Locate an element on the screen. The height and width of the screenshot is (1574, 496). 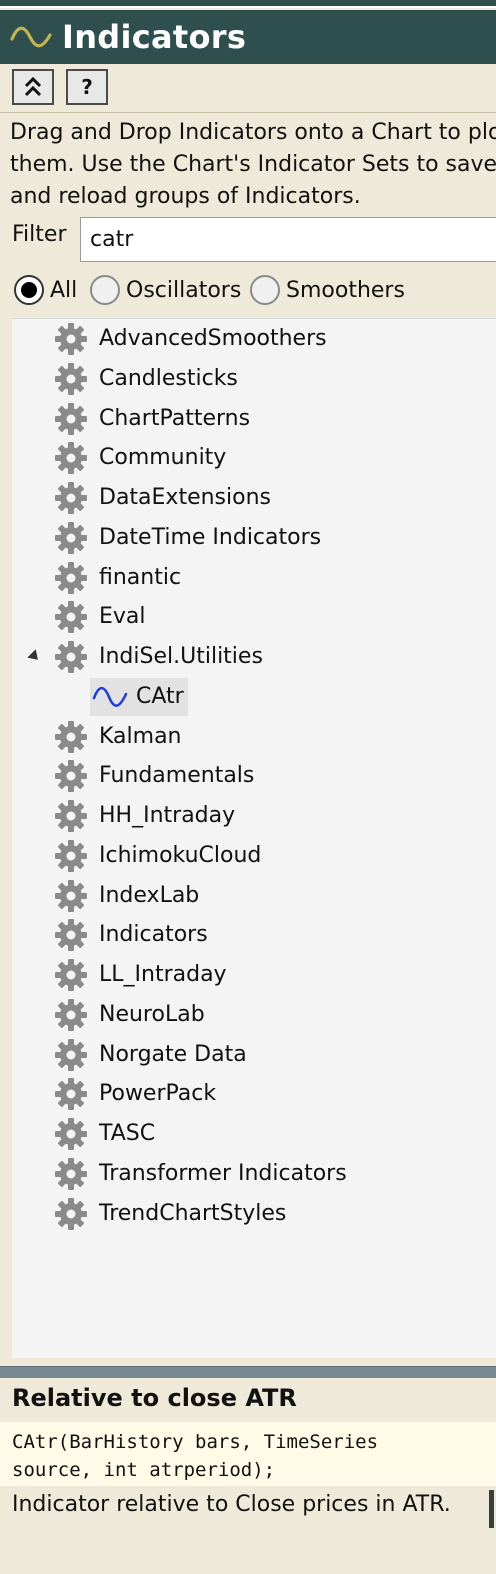
tree-node: Community is located at coordinates (252, 458).